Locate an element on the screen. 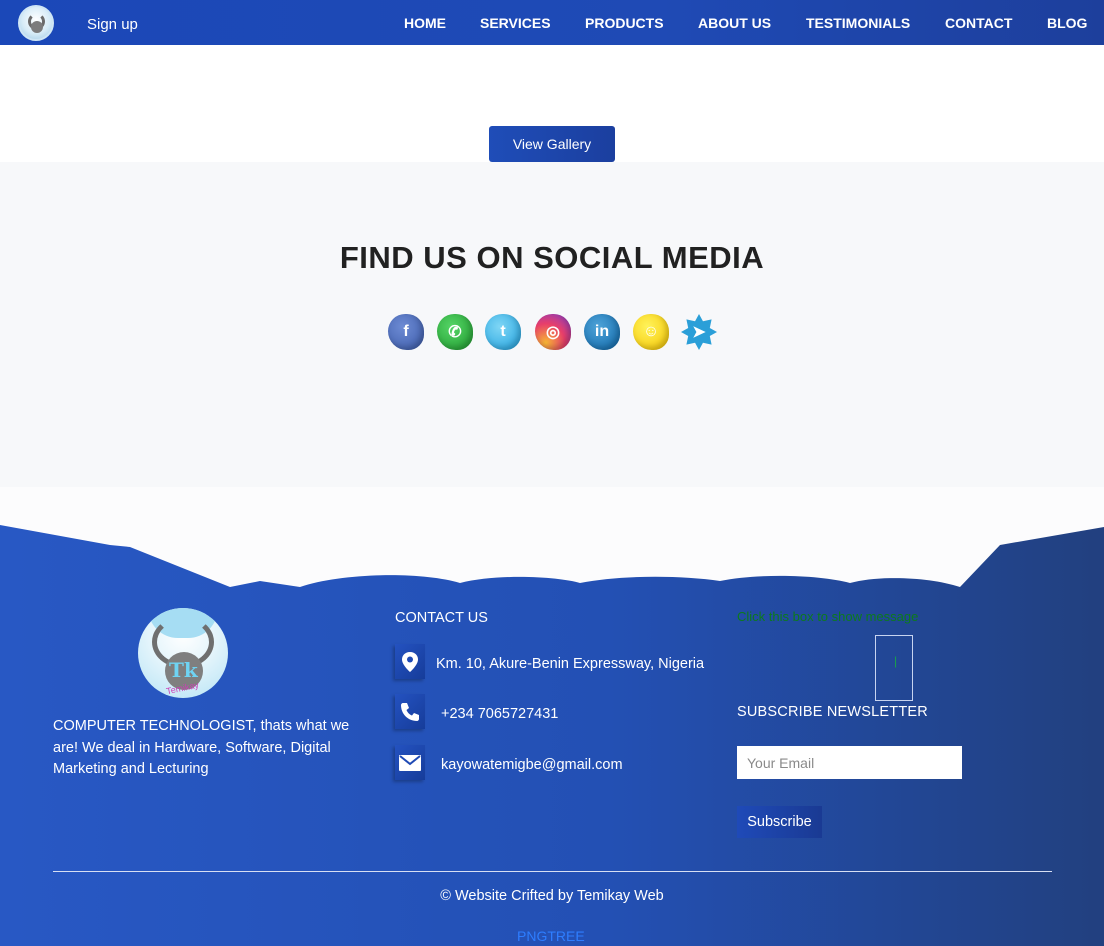 The image size is (1104, 946). nav-contact-link: CONTACT is located at coordinates (978, 23).